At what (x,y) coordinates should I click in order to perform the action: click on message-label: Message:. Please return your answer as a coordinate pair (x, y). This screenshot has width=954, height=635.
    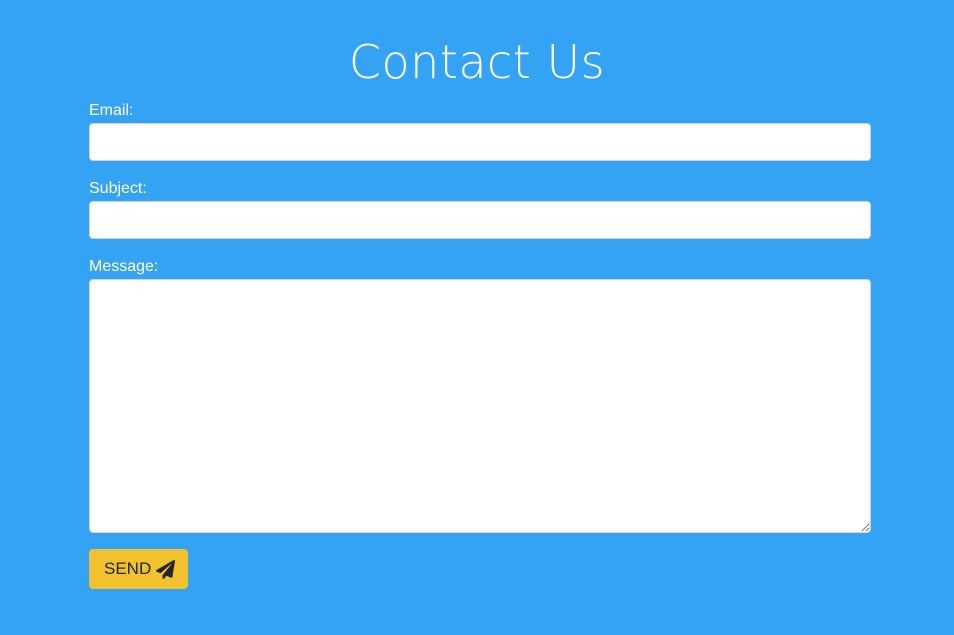
    Looking at the image, I should click on (124, 266).